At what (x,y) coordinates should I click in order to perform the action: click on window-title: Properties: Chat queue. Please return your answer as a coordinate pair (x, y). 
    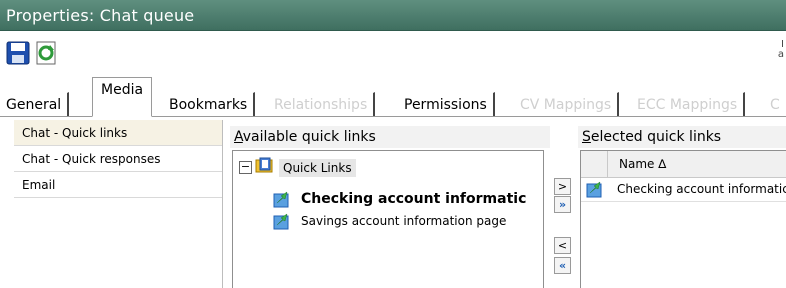
    Looking at the image, I should click on (100, 15).